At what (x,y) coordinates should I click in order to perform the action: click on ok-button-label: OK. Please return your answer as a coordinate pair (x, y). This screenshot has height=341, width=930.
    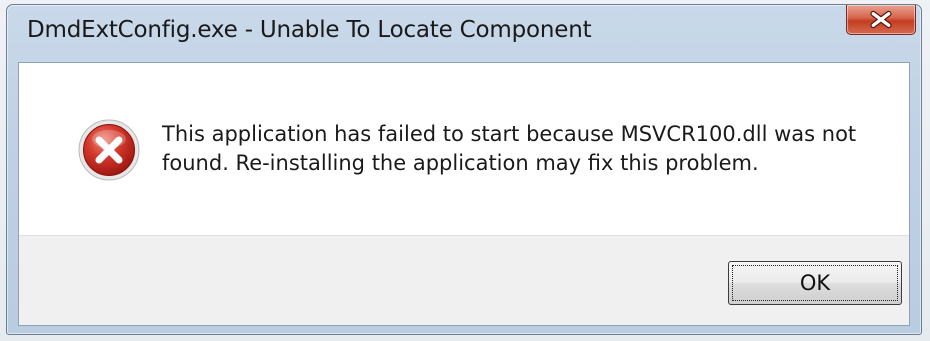
    Looking at the image, I should click on (815, 283).